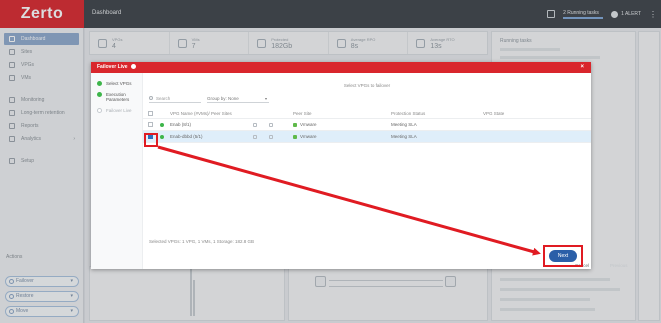 The height and width of the screenshot is (323, 661). What do you see at coordinates (181, 124) in the screenshot?
I see `vpg-name: Enab (8/1)` at bounding box center [181, 124].